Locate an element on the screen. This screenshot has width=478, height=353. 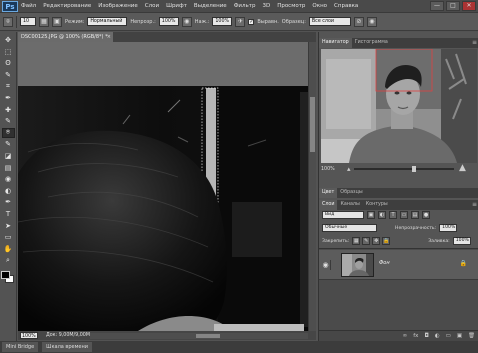
maximize-button: □ is located at coordinates (453, 6).